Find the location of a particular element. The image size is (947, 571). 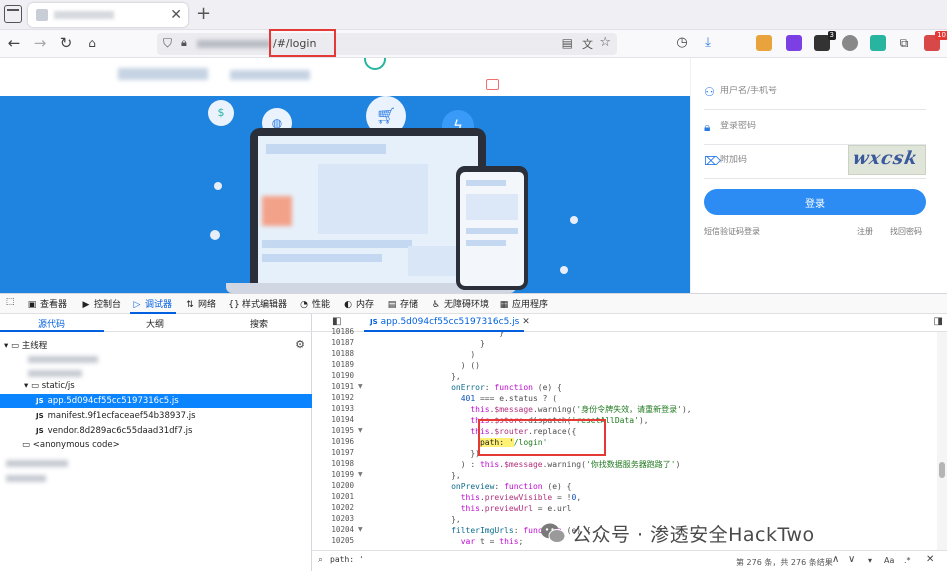

tab-storage: ▤ 存储 is located at coordinates (402, 303).